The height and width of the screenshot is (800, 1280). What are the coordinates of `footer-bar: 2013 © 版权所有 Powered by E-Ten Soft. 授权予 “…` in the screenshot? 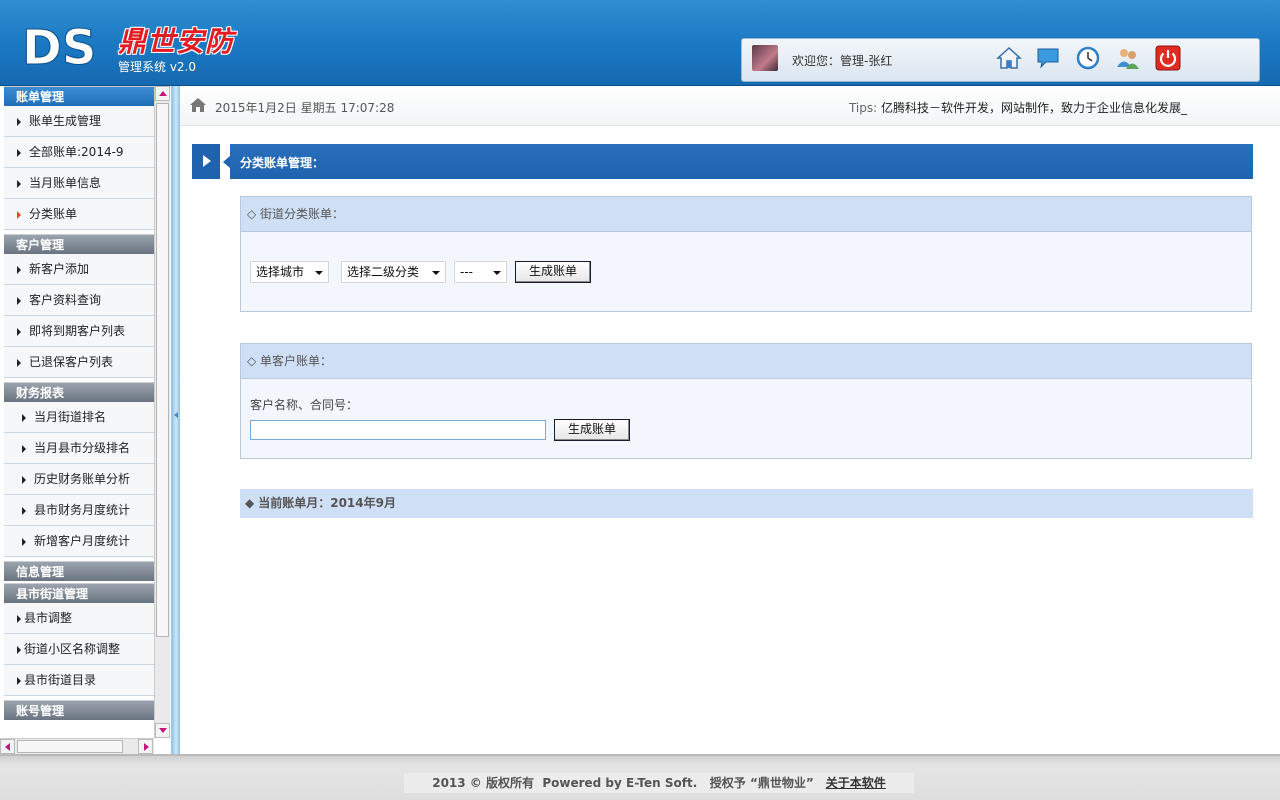 It's located at (659, 783).